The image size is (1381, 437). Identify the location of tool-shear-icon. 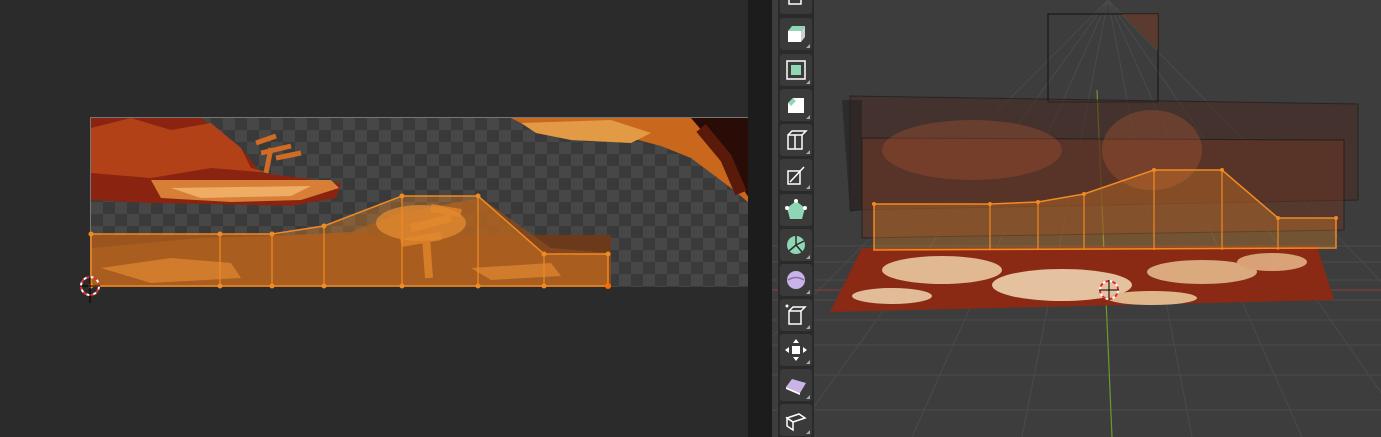
(796, 385).